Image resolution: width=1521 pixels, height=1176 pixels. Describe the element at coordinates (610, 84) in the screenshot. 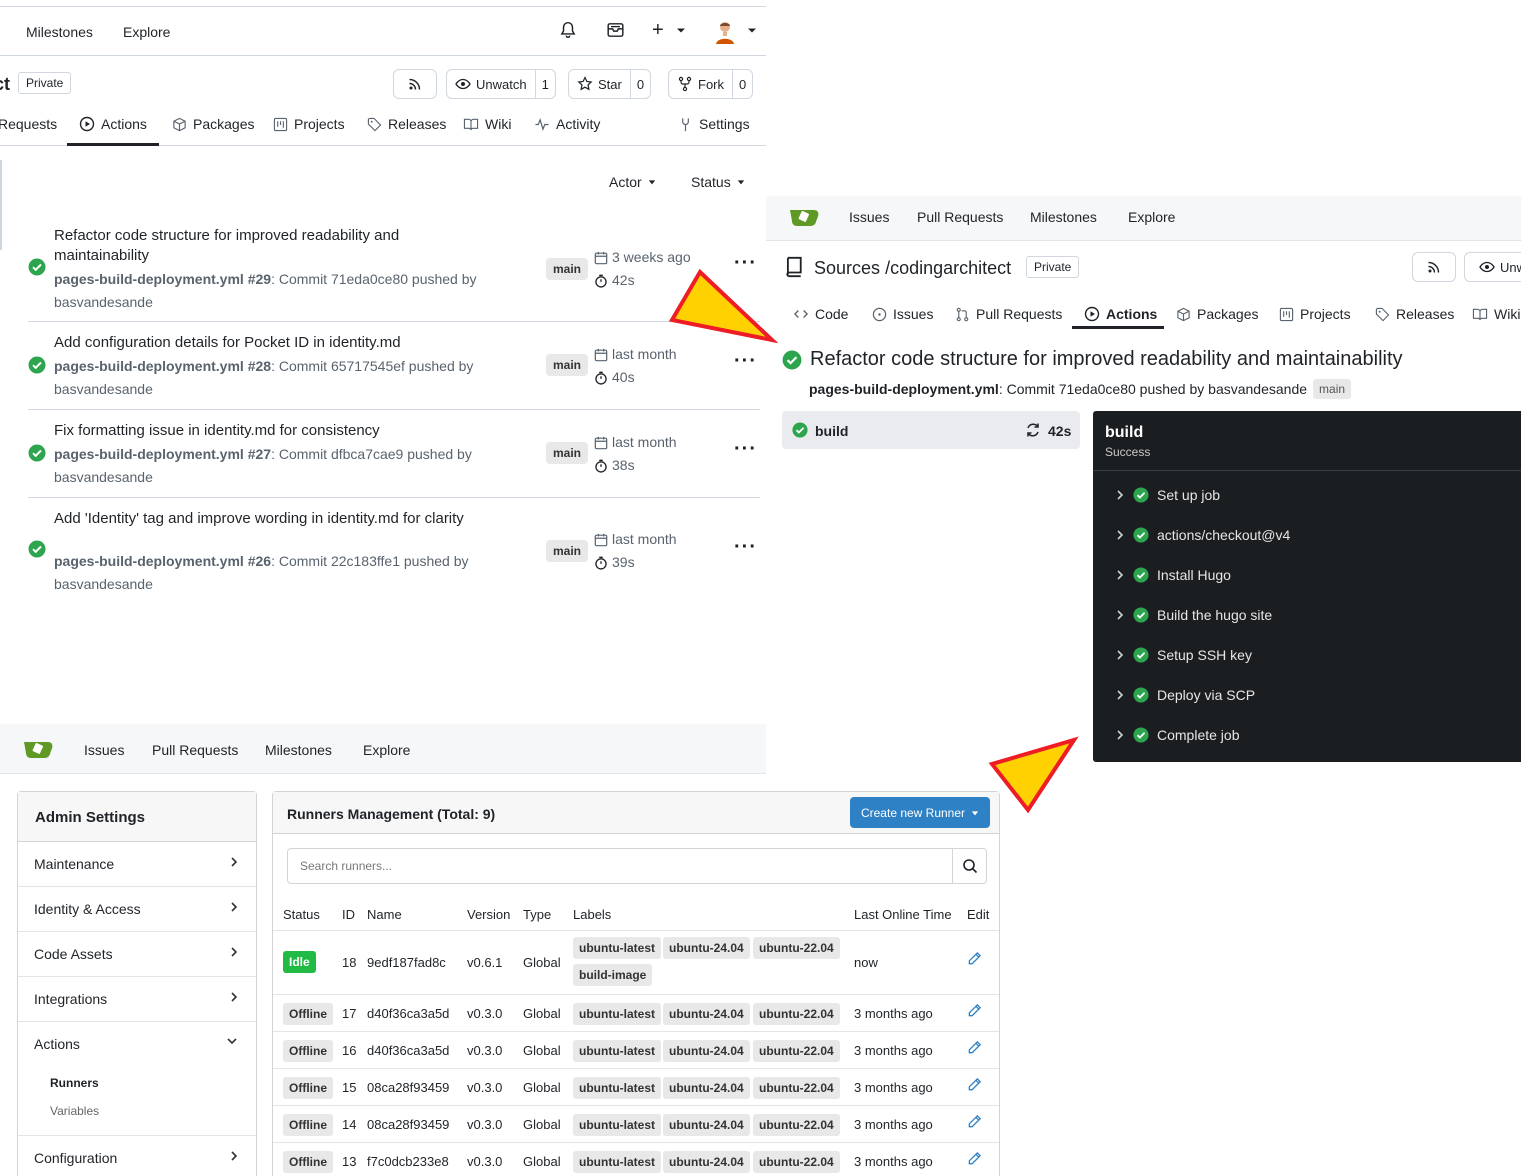

I see `star-button: Star 0` at that location.